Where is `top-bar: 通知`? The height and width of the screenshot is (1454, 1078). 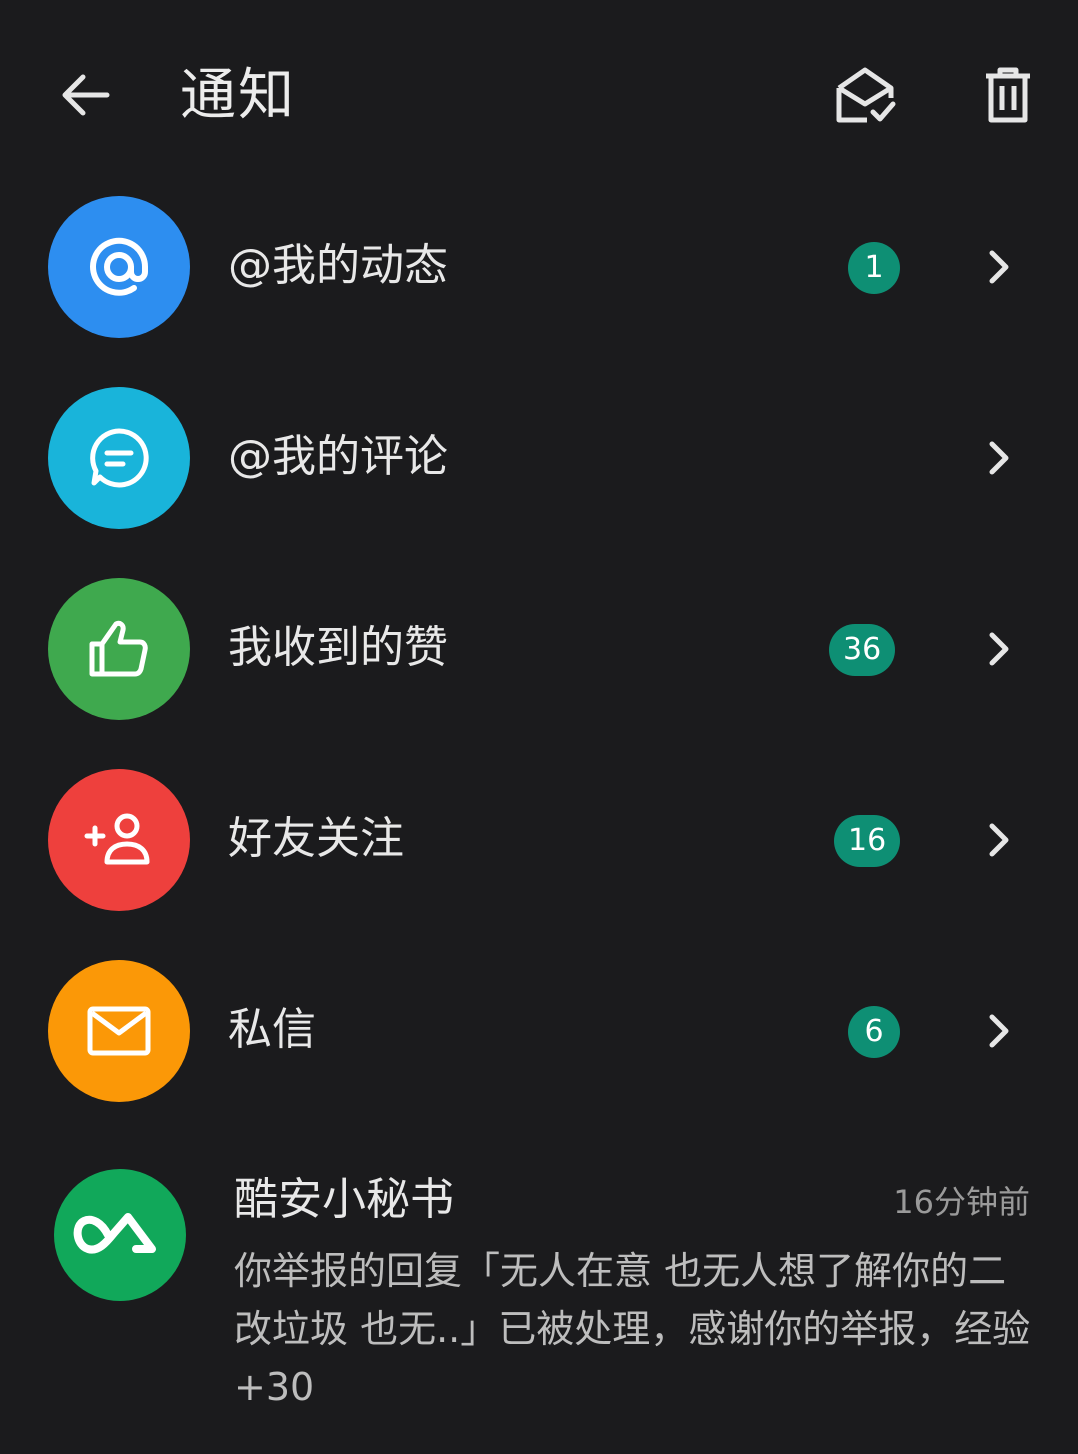
top-bar: 通知 is located at coordinates (539, 90).